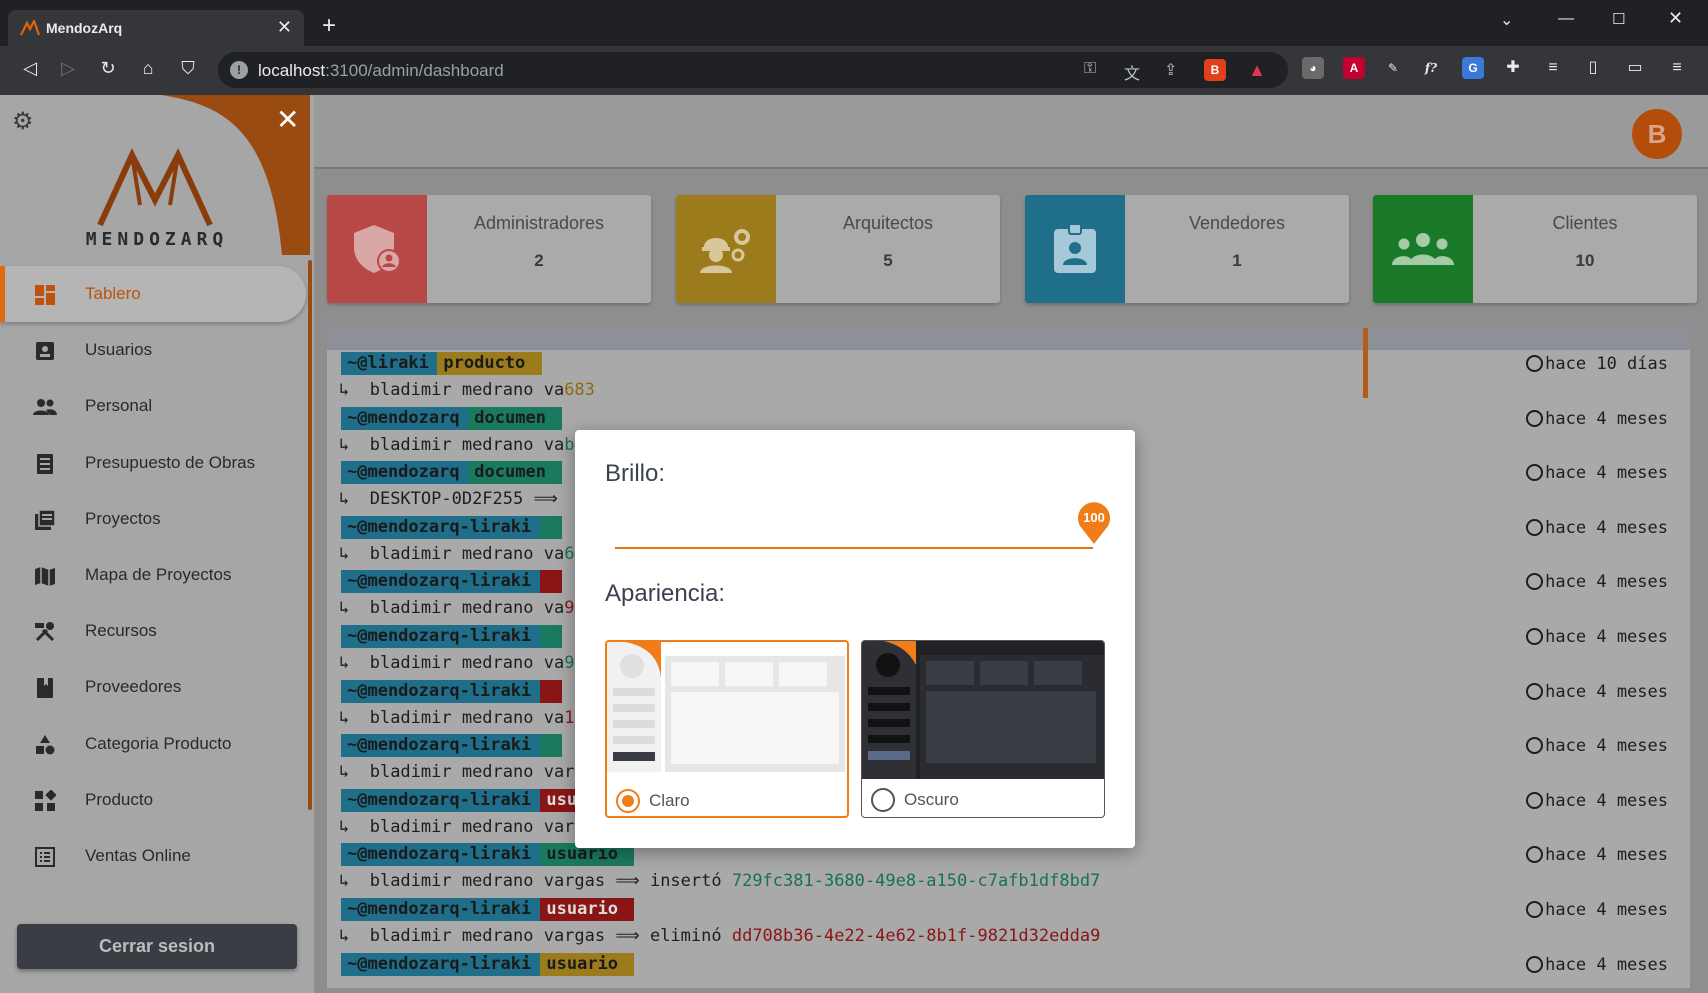  I want to click on close-sidebar-icon: ✕, so click(287, 119).